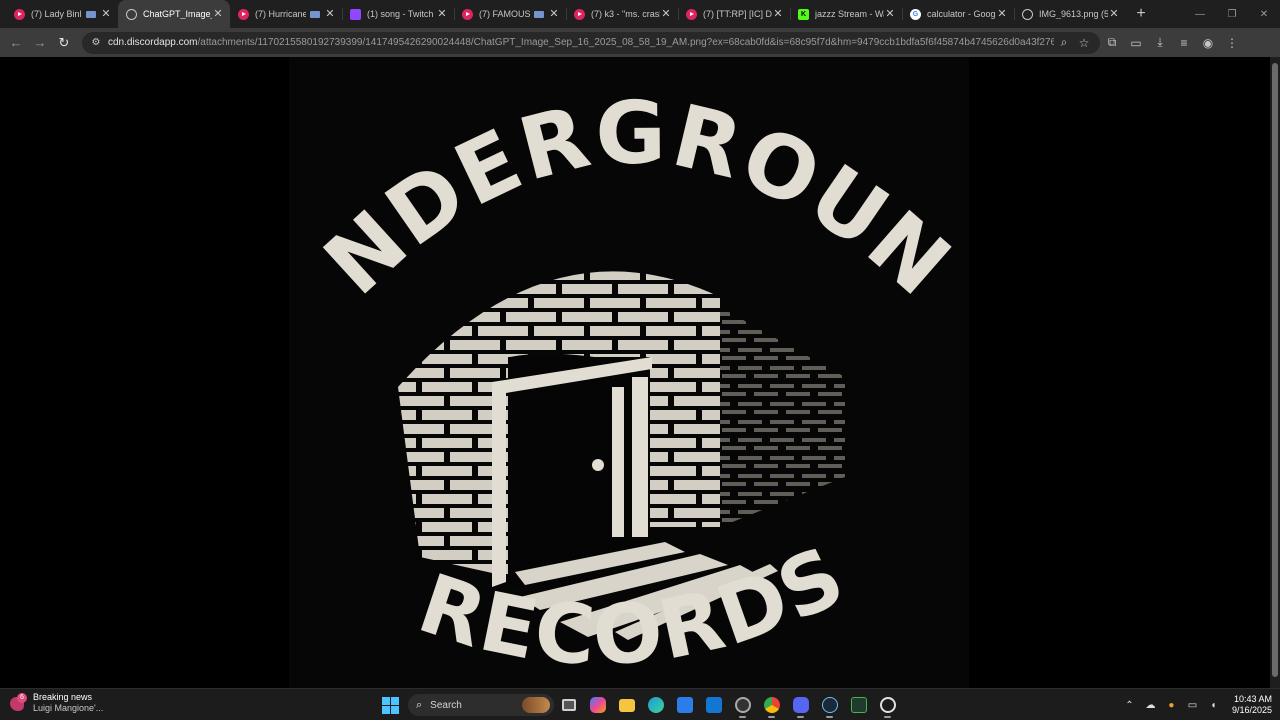 This screenshot has width=1280, height=720. I want to click on close-window-button: ✕, so click(1264, 14).